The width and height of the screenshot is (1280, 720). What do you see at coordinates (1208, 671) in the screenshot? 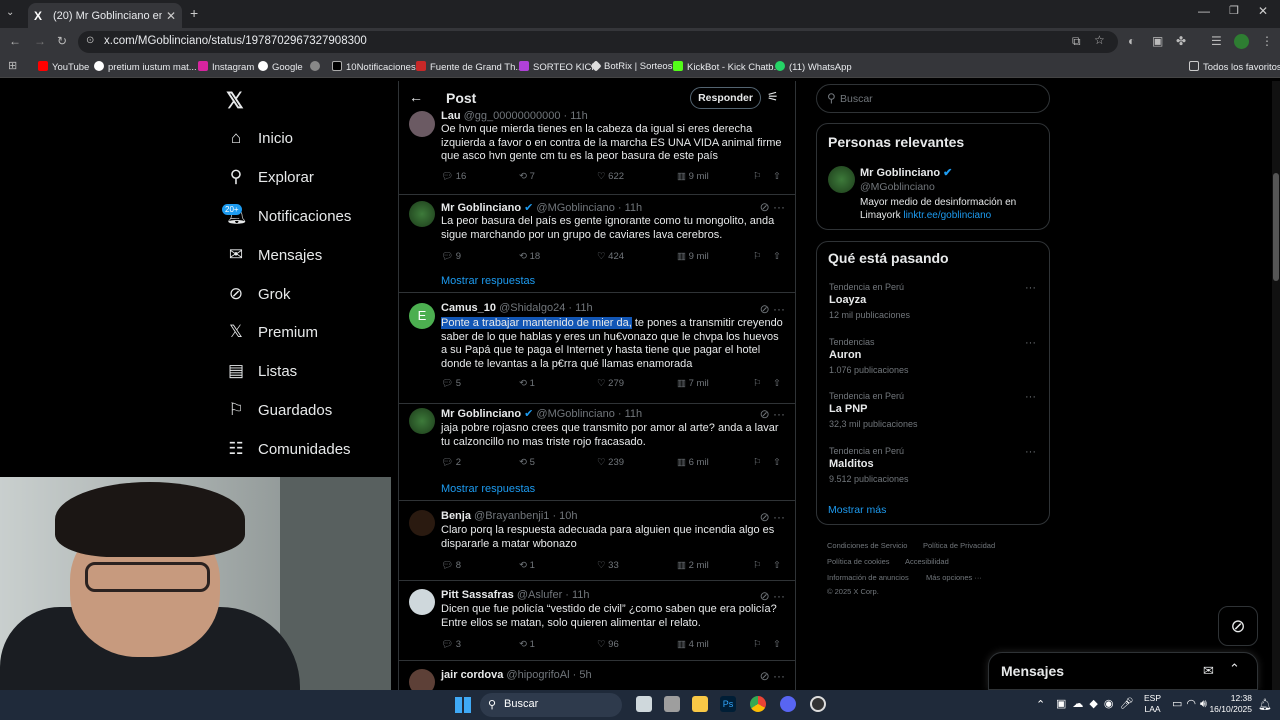
I see `new-message-icon: ✉` at bounding box center [1208, 671].